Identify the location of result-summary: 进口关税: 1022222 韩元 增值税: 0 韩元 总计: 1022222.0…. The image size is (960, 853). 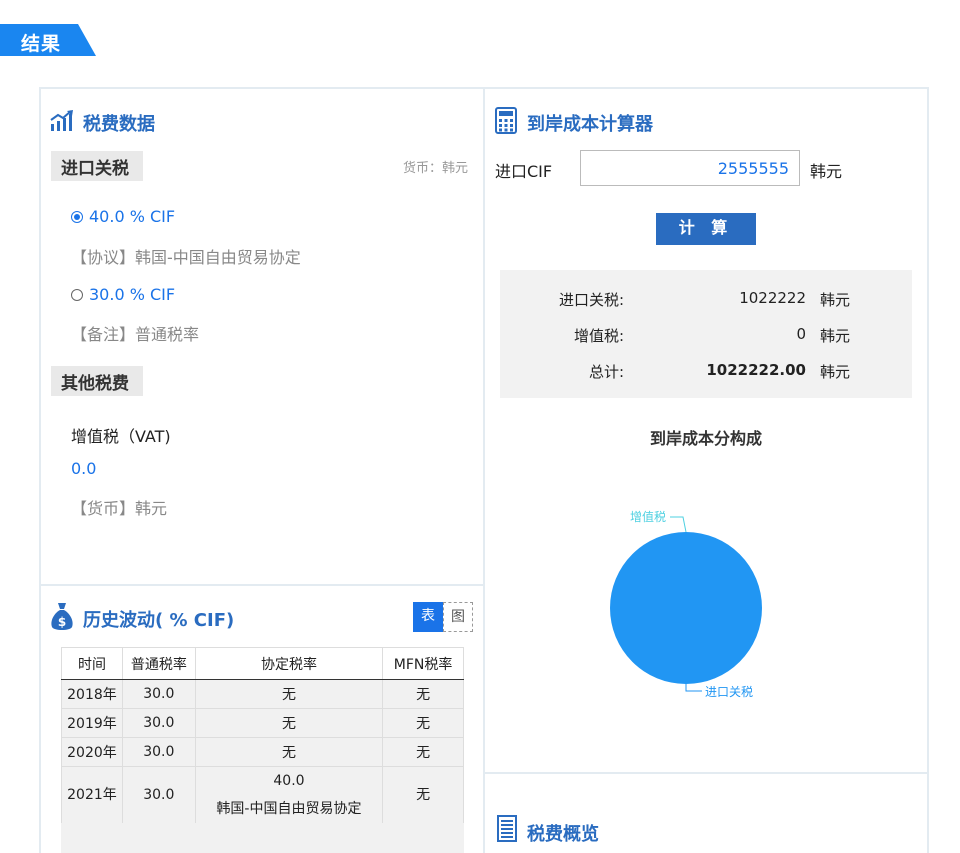
(706, 334).